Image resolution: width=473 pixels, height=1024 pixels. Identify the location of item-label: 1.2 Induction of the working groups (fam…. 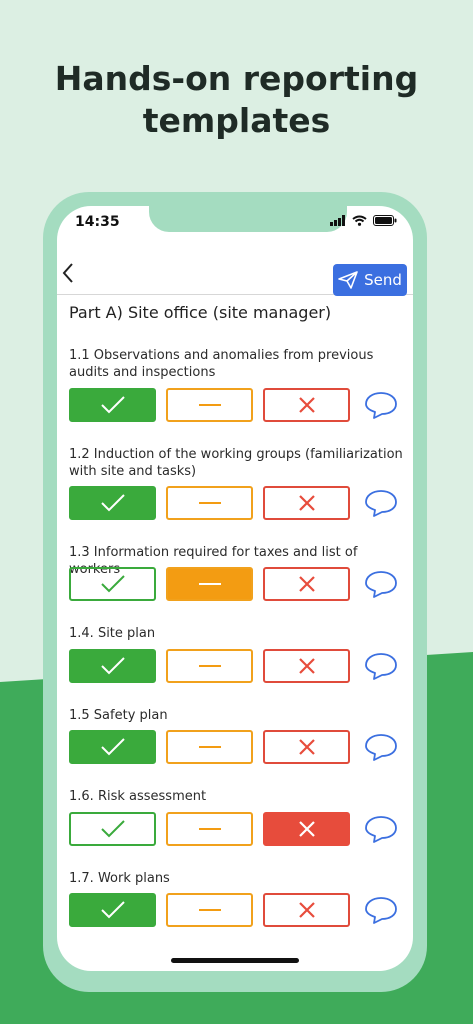
(236, 463).